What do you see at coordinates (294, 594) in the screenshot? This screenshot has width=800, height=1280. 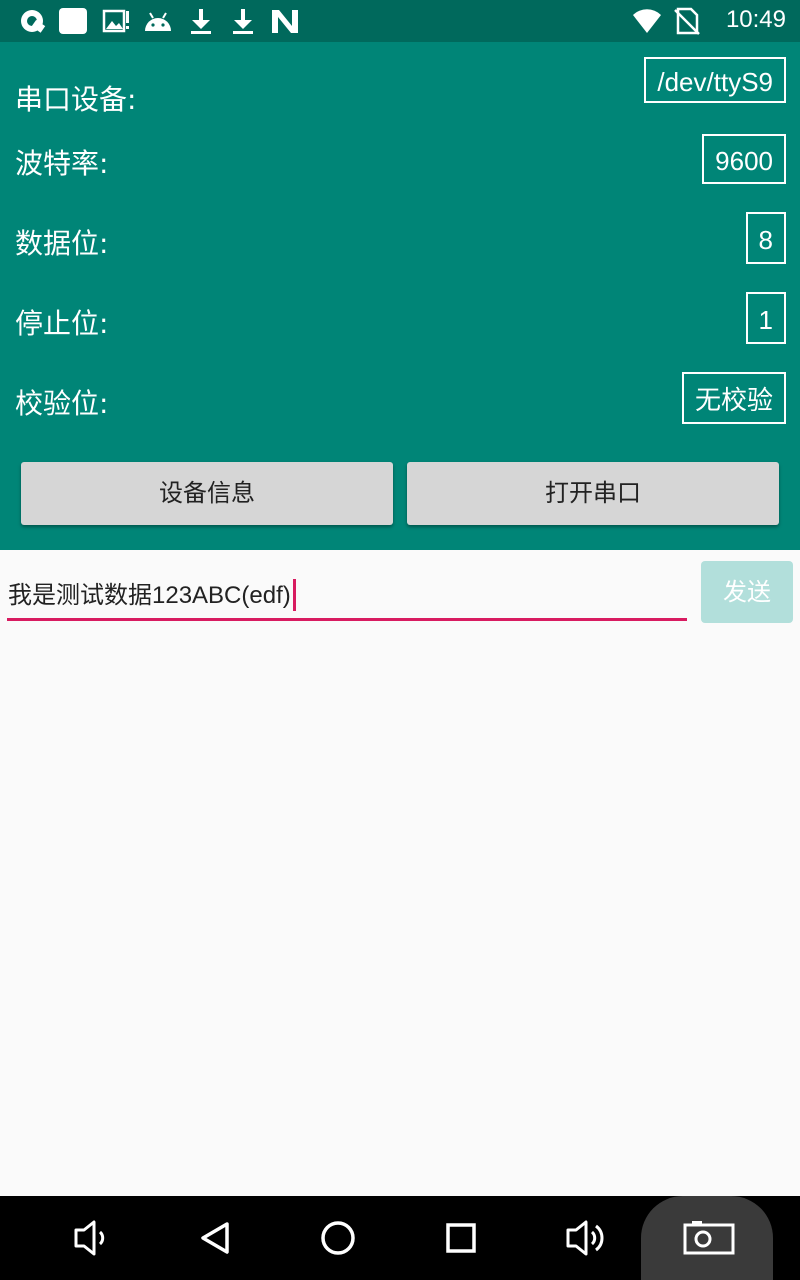 I see `text-cursor` at bounding box center [294, 594].